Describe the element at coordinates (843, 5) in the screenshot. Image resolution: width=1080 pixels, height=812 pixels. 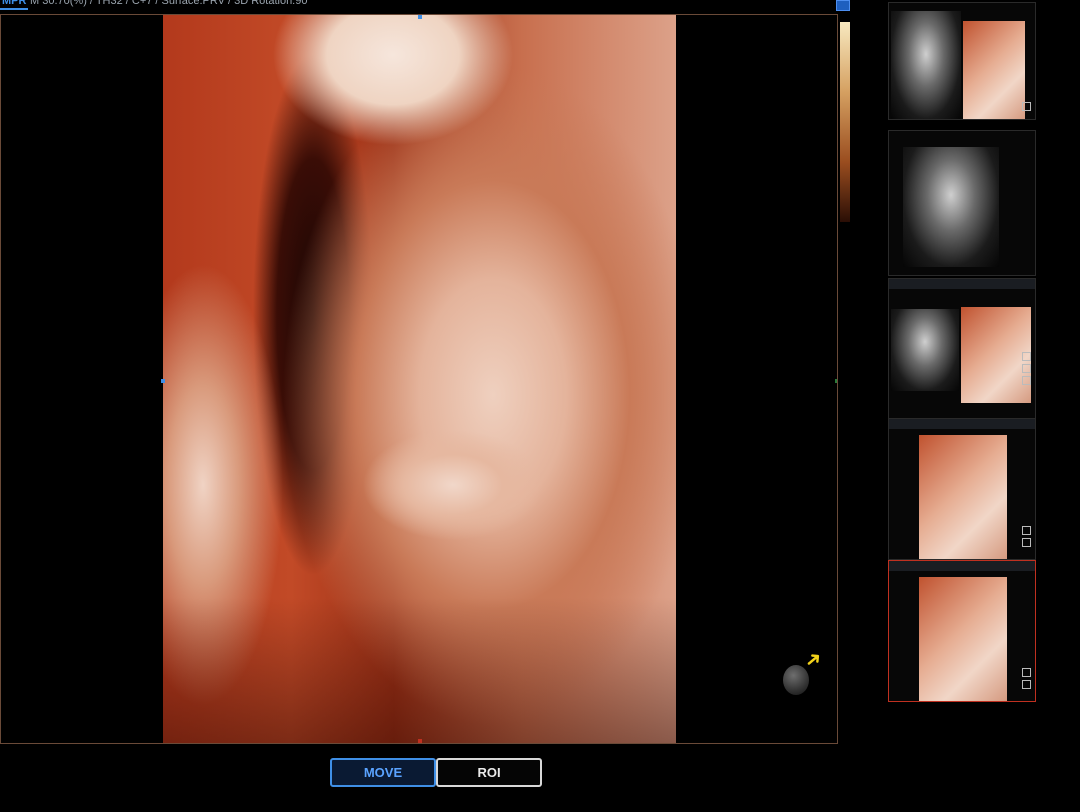
I see `layout-icon` at that location.